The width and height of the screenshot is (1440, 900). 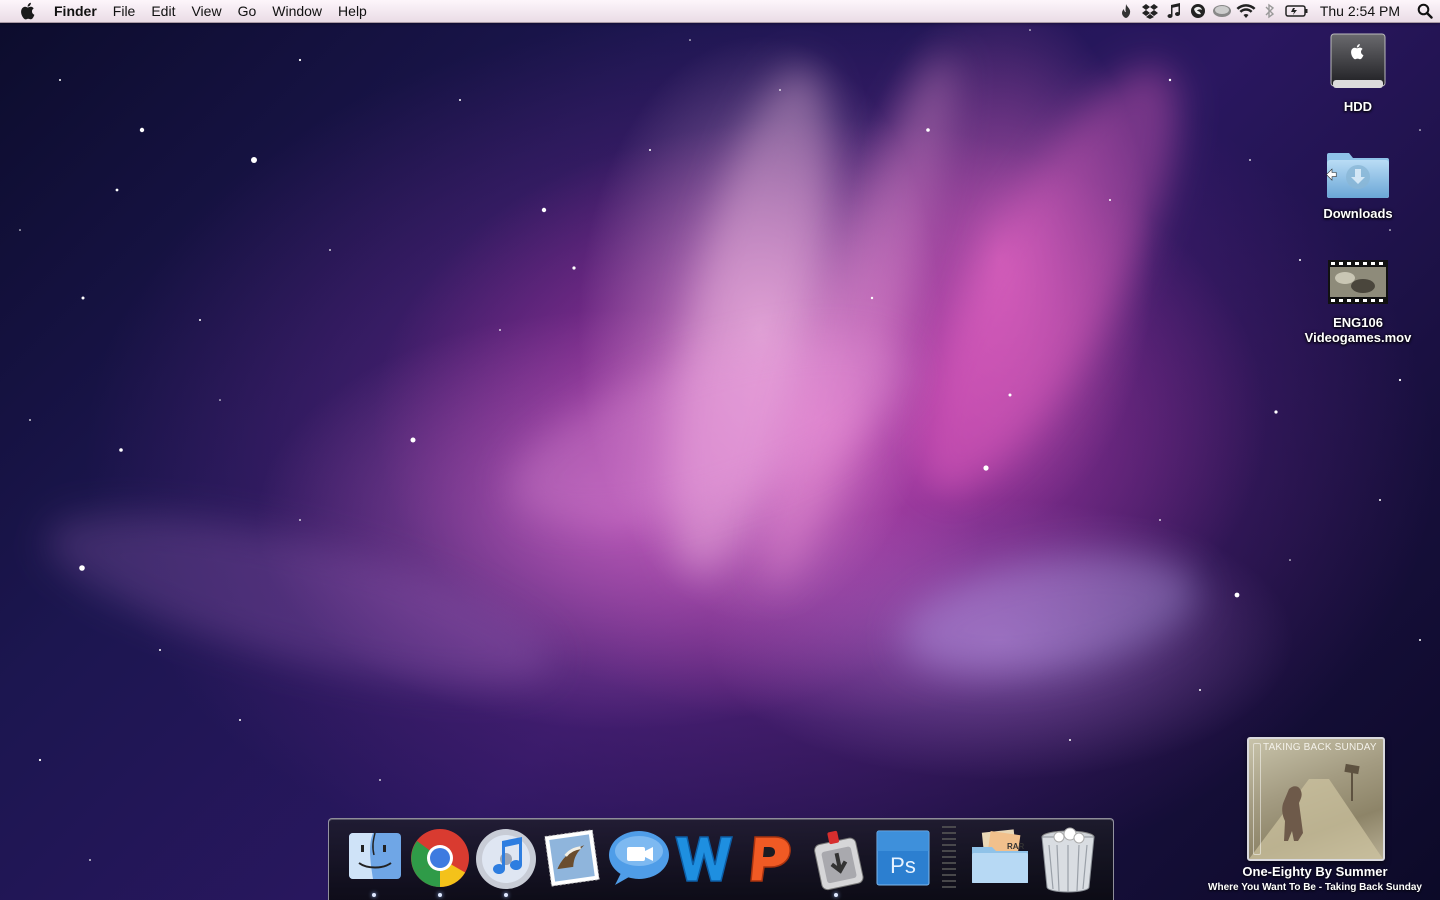 I want to click on dock-item-mail, so click(x=572, y=859).